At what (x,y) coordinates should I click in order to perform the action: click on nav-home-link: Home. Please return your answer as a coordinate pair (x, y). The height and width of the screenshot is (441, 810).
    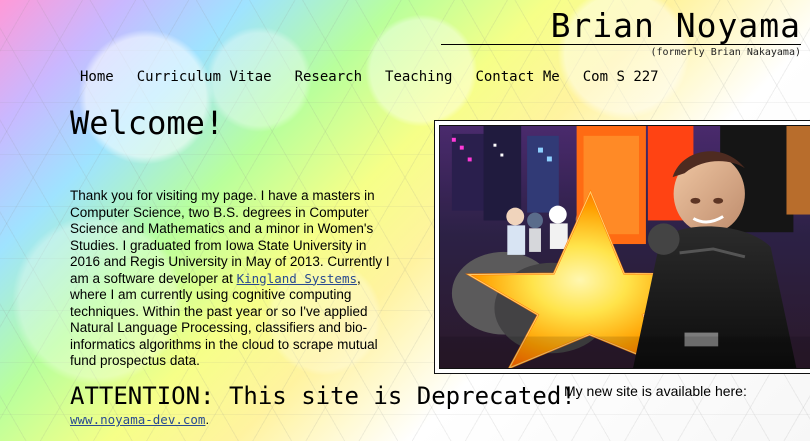
    Looking at the image, I should click on (97, 77).